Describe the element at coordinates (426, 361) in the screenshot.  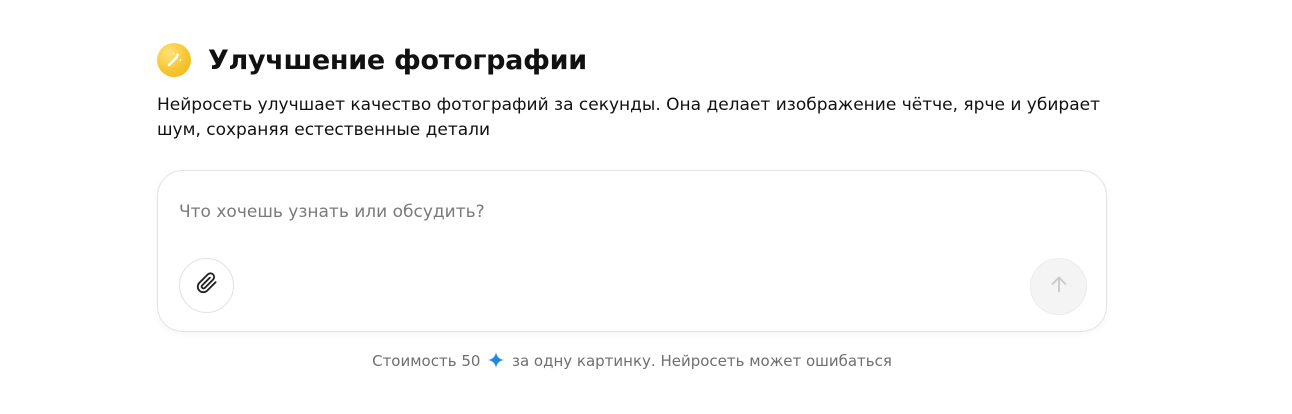
I see `cost-prefix: Стоимость 50` at that location.